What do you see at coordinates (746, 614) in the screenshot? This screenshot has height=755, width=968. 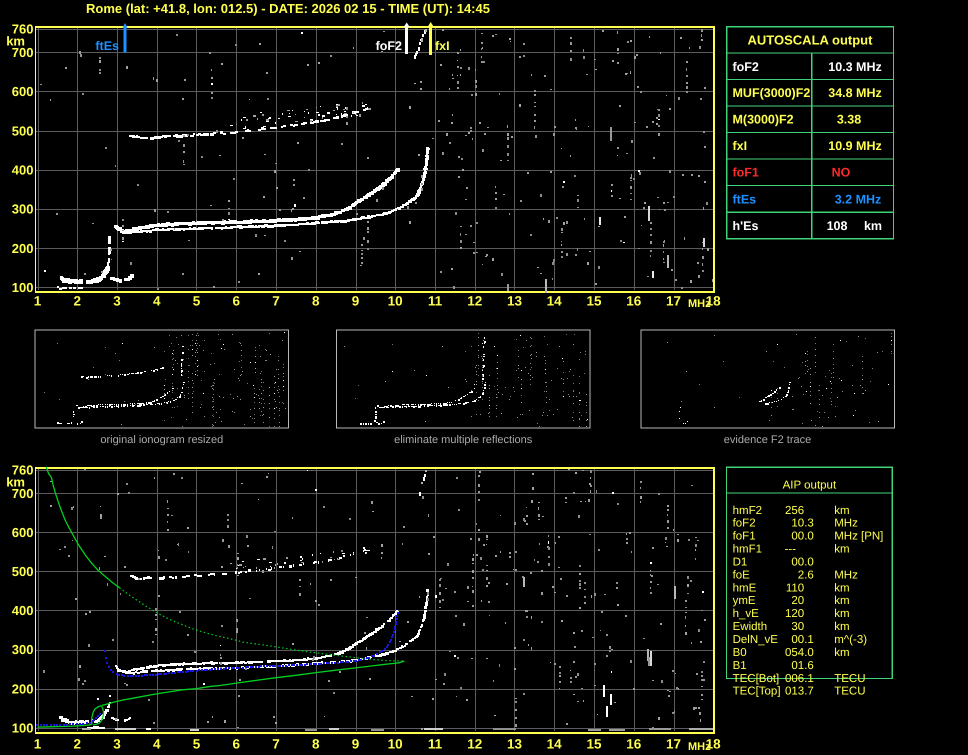 I see `svg-text: h_vE` at bounding box center [746, 614].